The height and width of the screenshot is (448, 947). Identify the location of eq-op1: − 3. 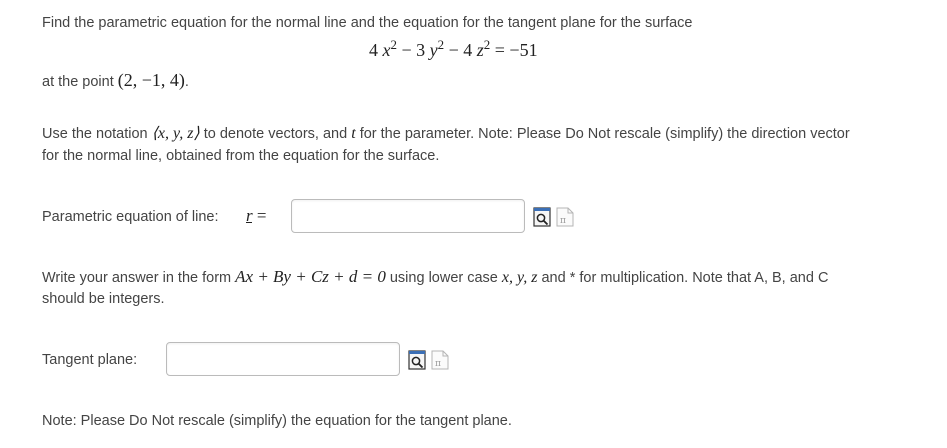
(413, 50).